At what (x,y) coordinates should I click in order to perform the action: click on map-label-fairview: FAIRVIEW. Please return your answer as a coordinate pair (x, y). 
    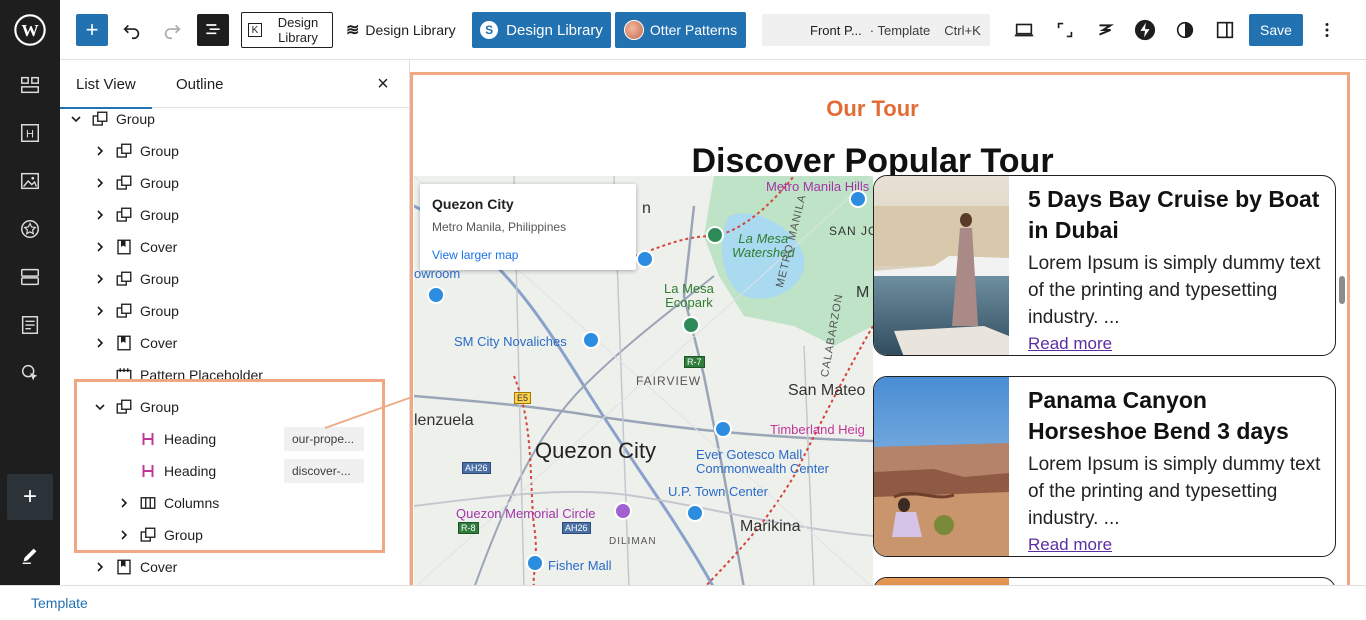
    Looking at the image, I should click on (669, 381).